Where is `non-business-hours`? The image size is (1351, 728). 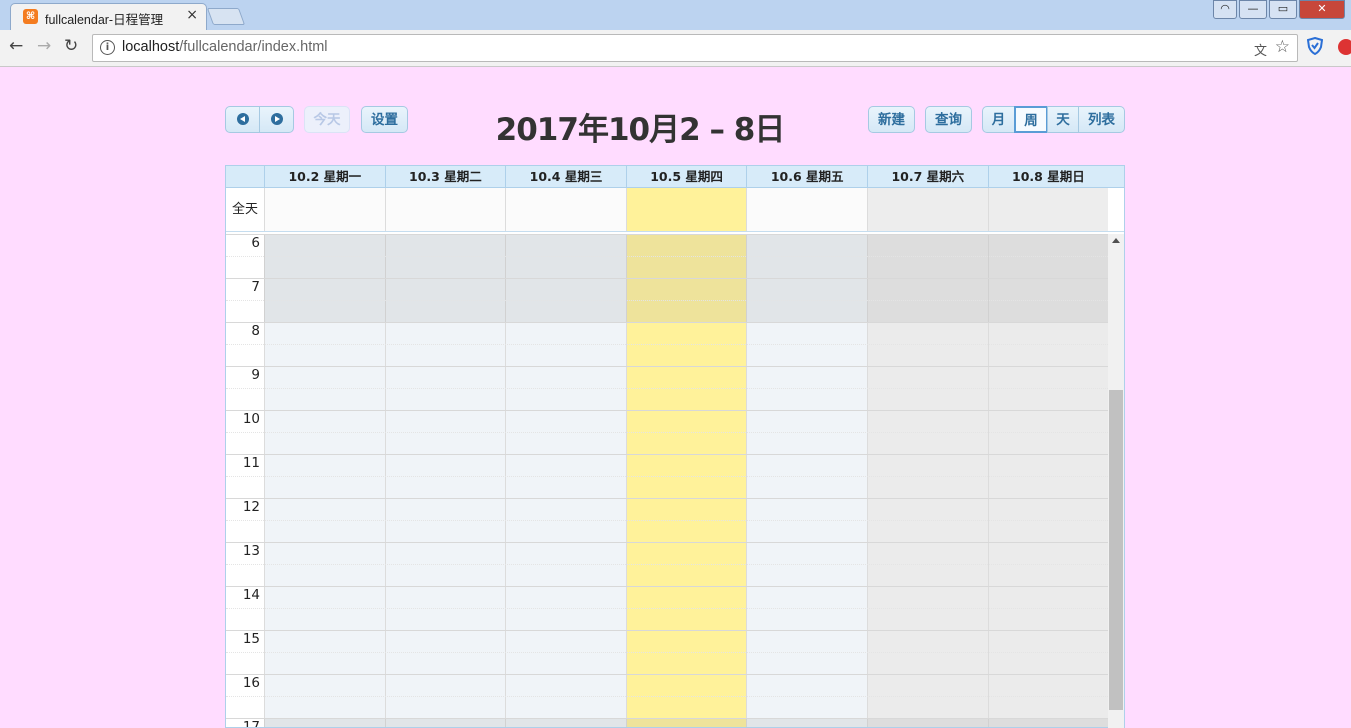 non-business-hours is located at coordinates (686, 722).